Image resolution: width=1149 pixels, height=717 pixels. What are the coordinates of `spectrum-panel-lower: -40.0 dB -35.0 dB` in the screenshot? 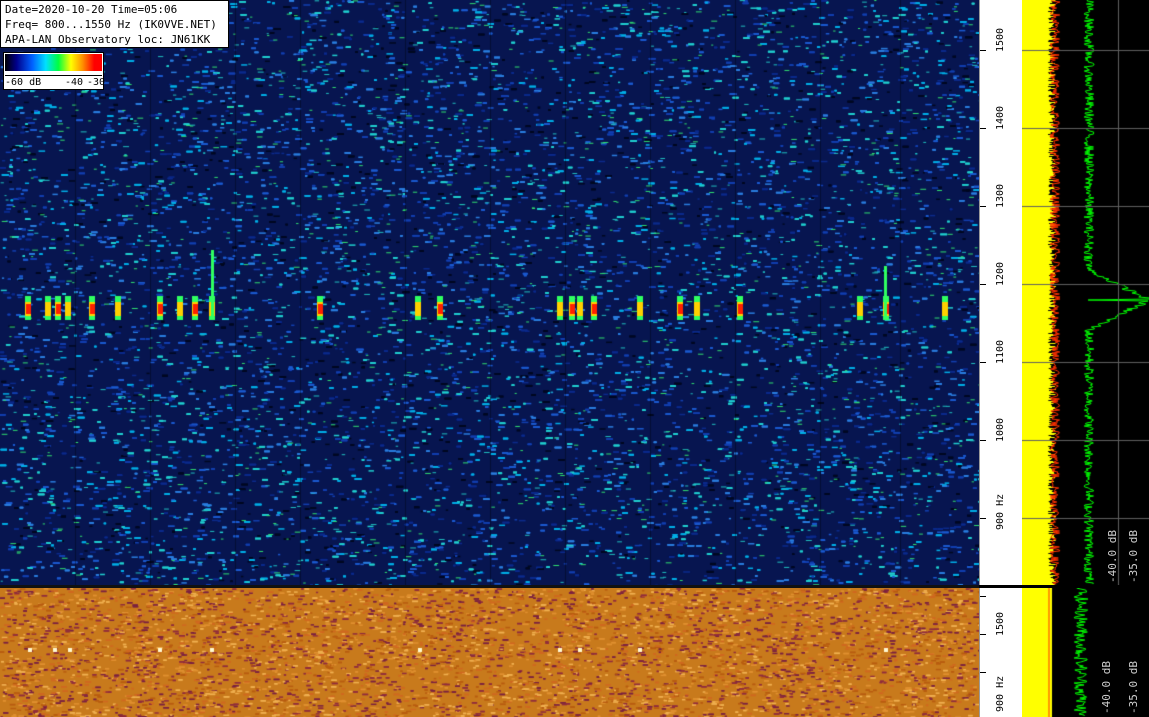 It's located at (1085, 652).